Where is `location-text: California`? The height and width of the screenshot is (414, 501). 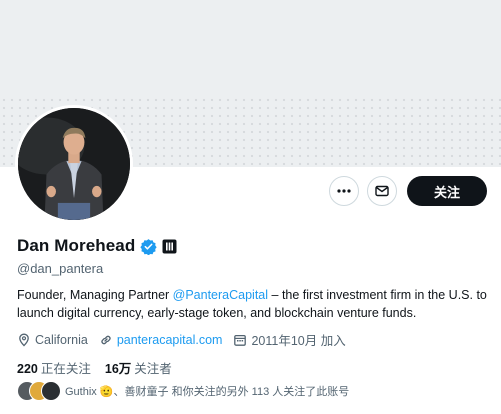 location-text: California is located at coordinates (61, 339).